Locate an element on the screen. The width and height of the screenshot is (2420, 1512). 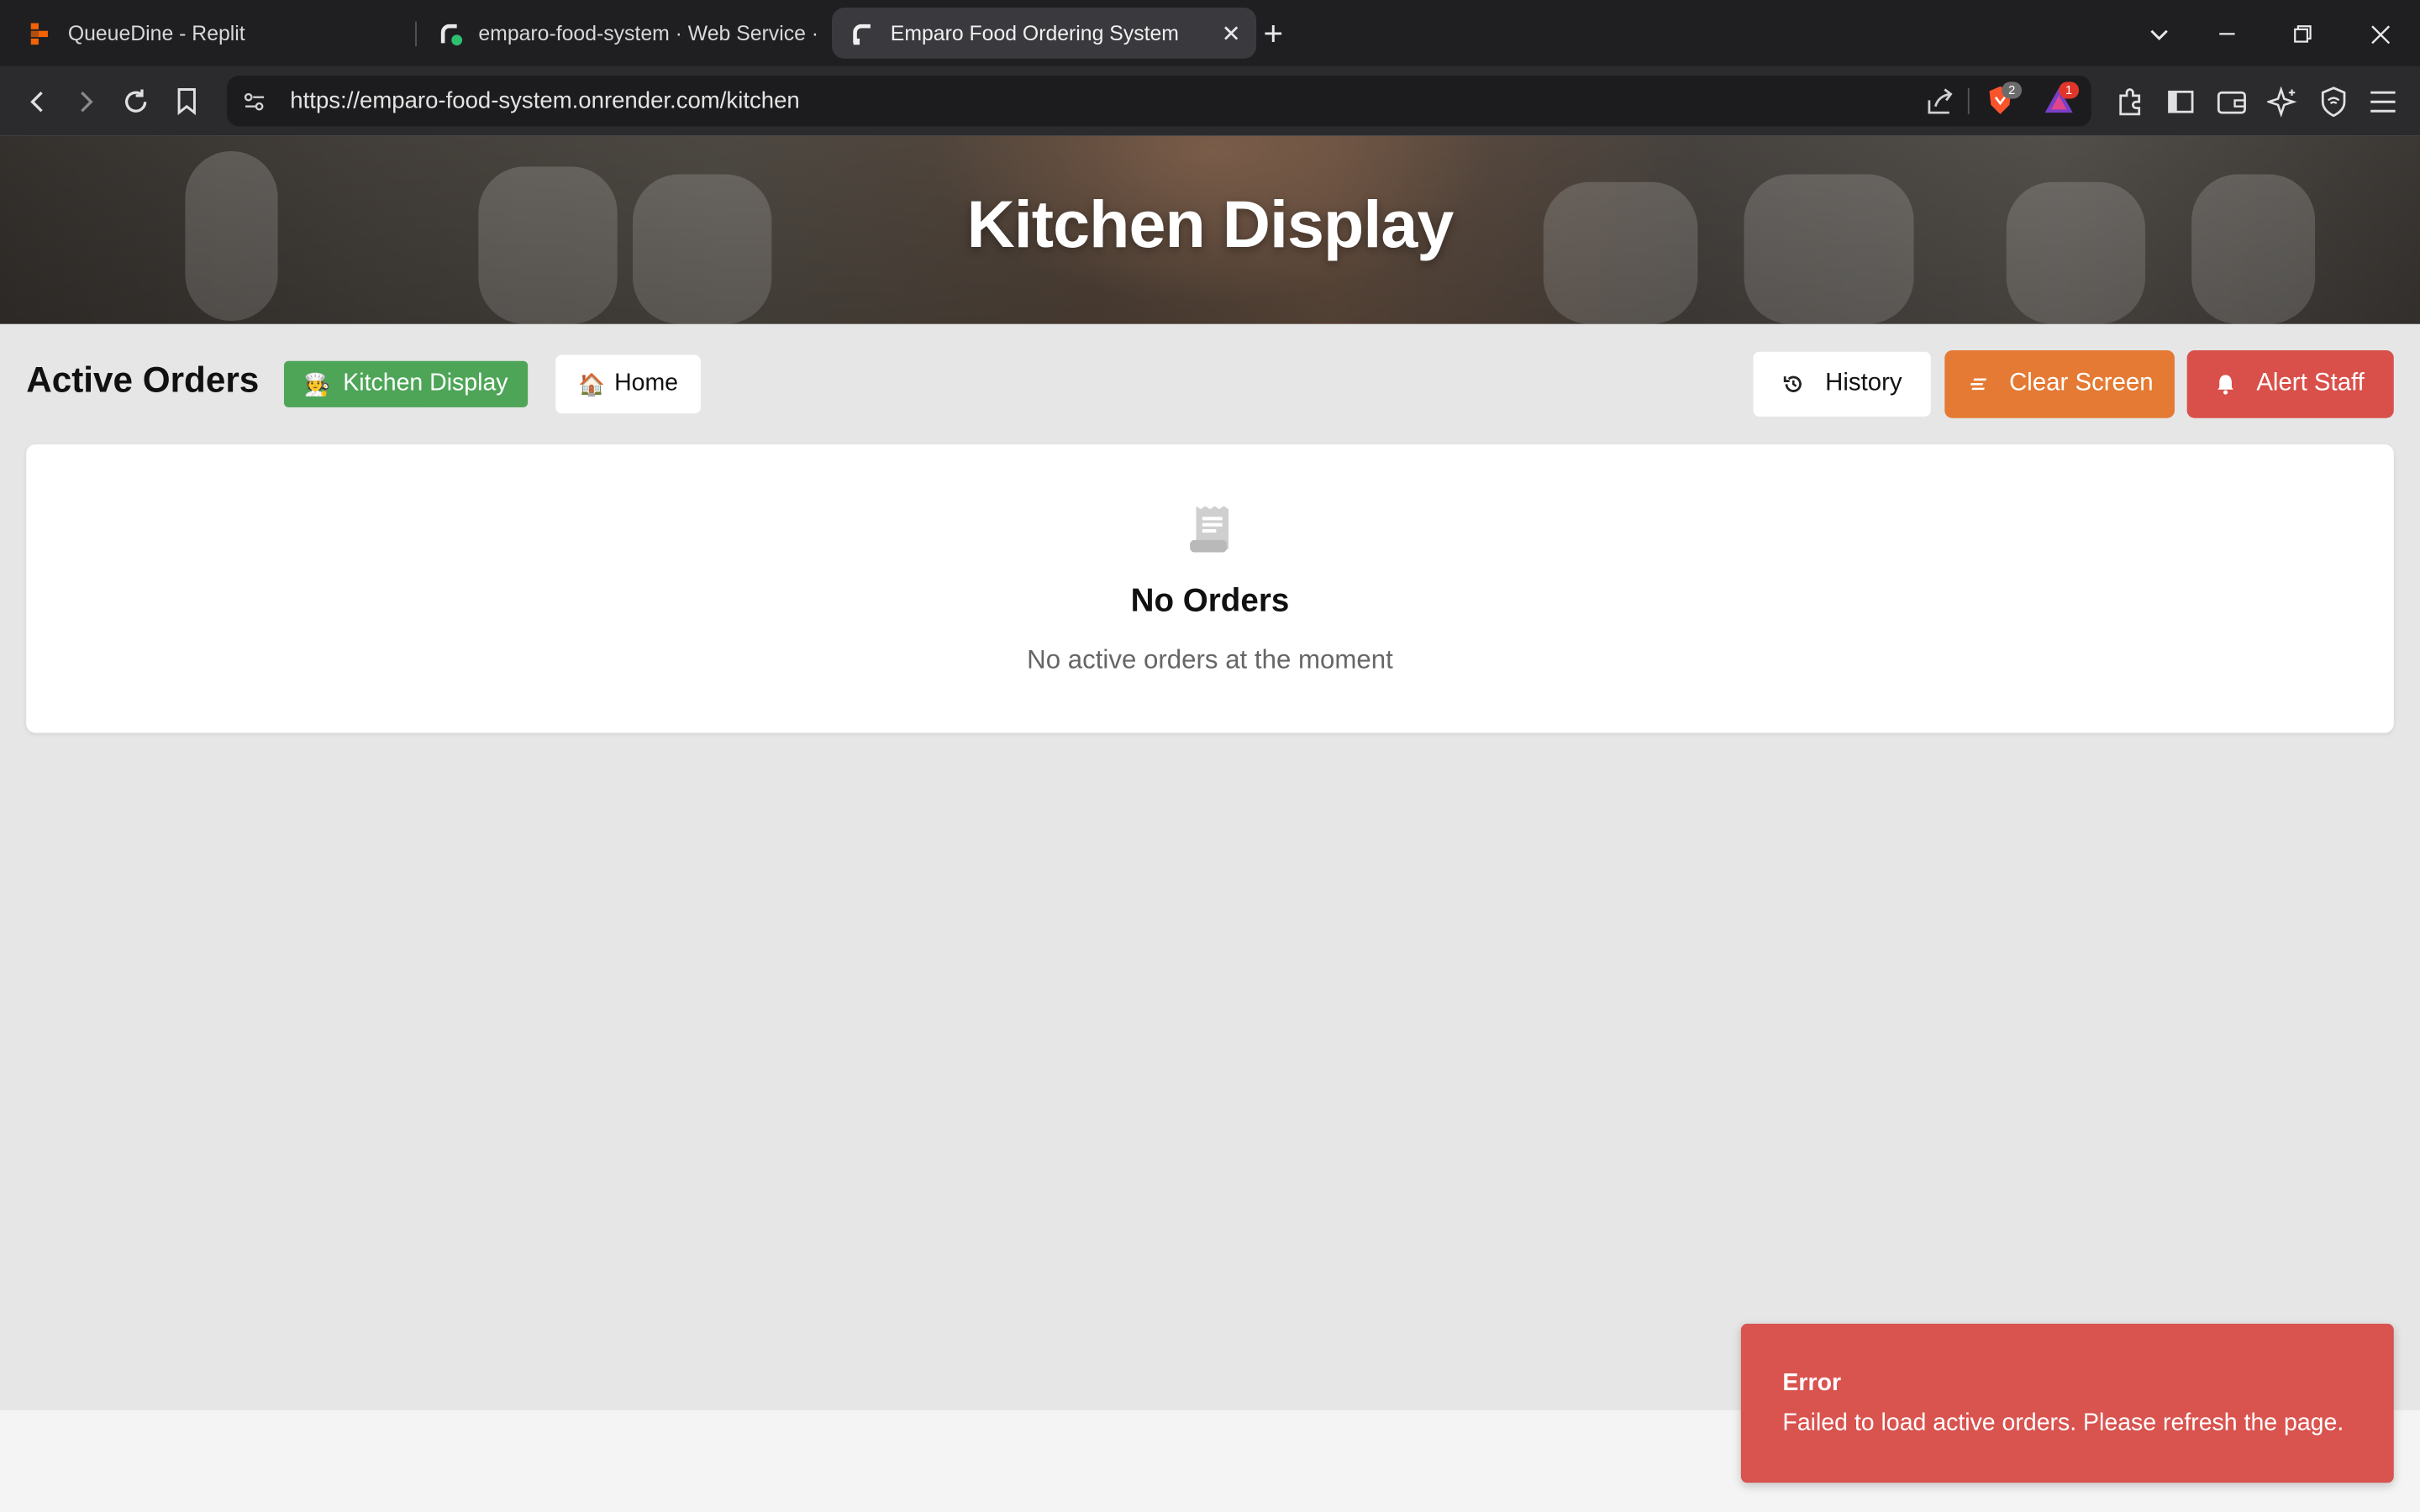
extensions-icon is located at coordinates (2130, 101).